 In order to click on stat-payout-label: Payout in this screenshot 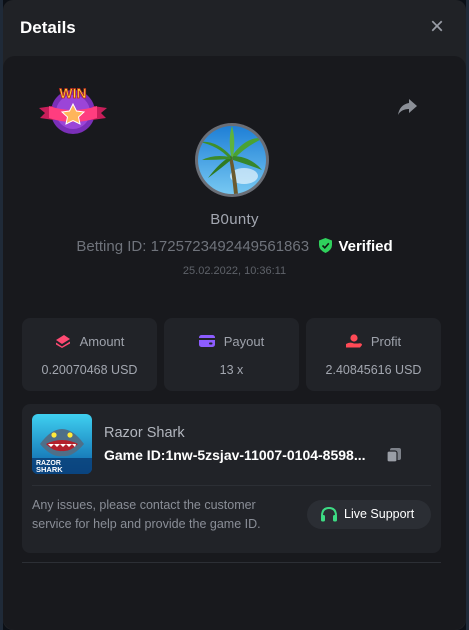, I will do `click(244, 341)`.